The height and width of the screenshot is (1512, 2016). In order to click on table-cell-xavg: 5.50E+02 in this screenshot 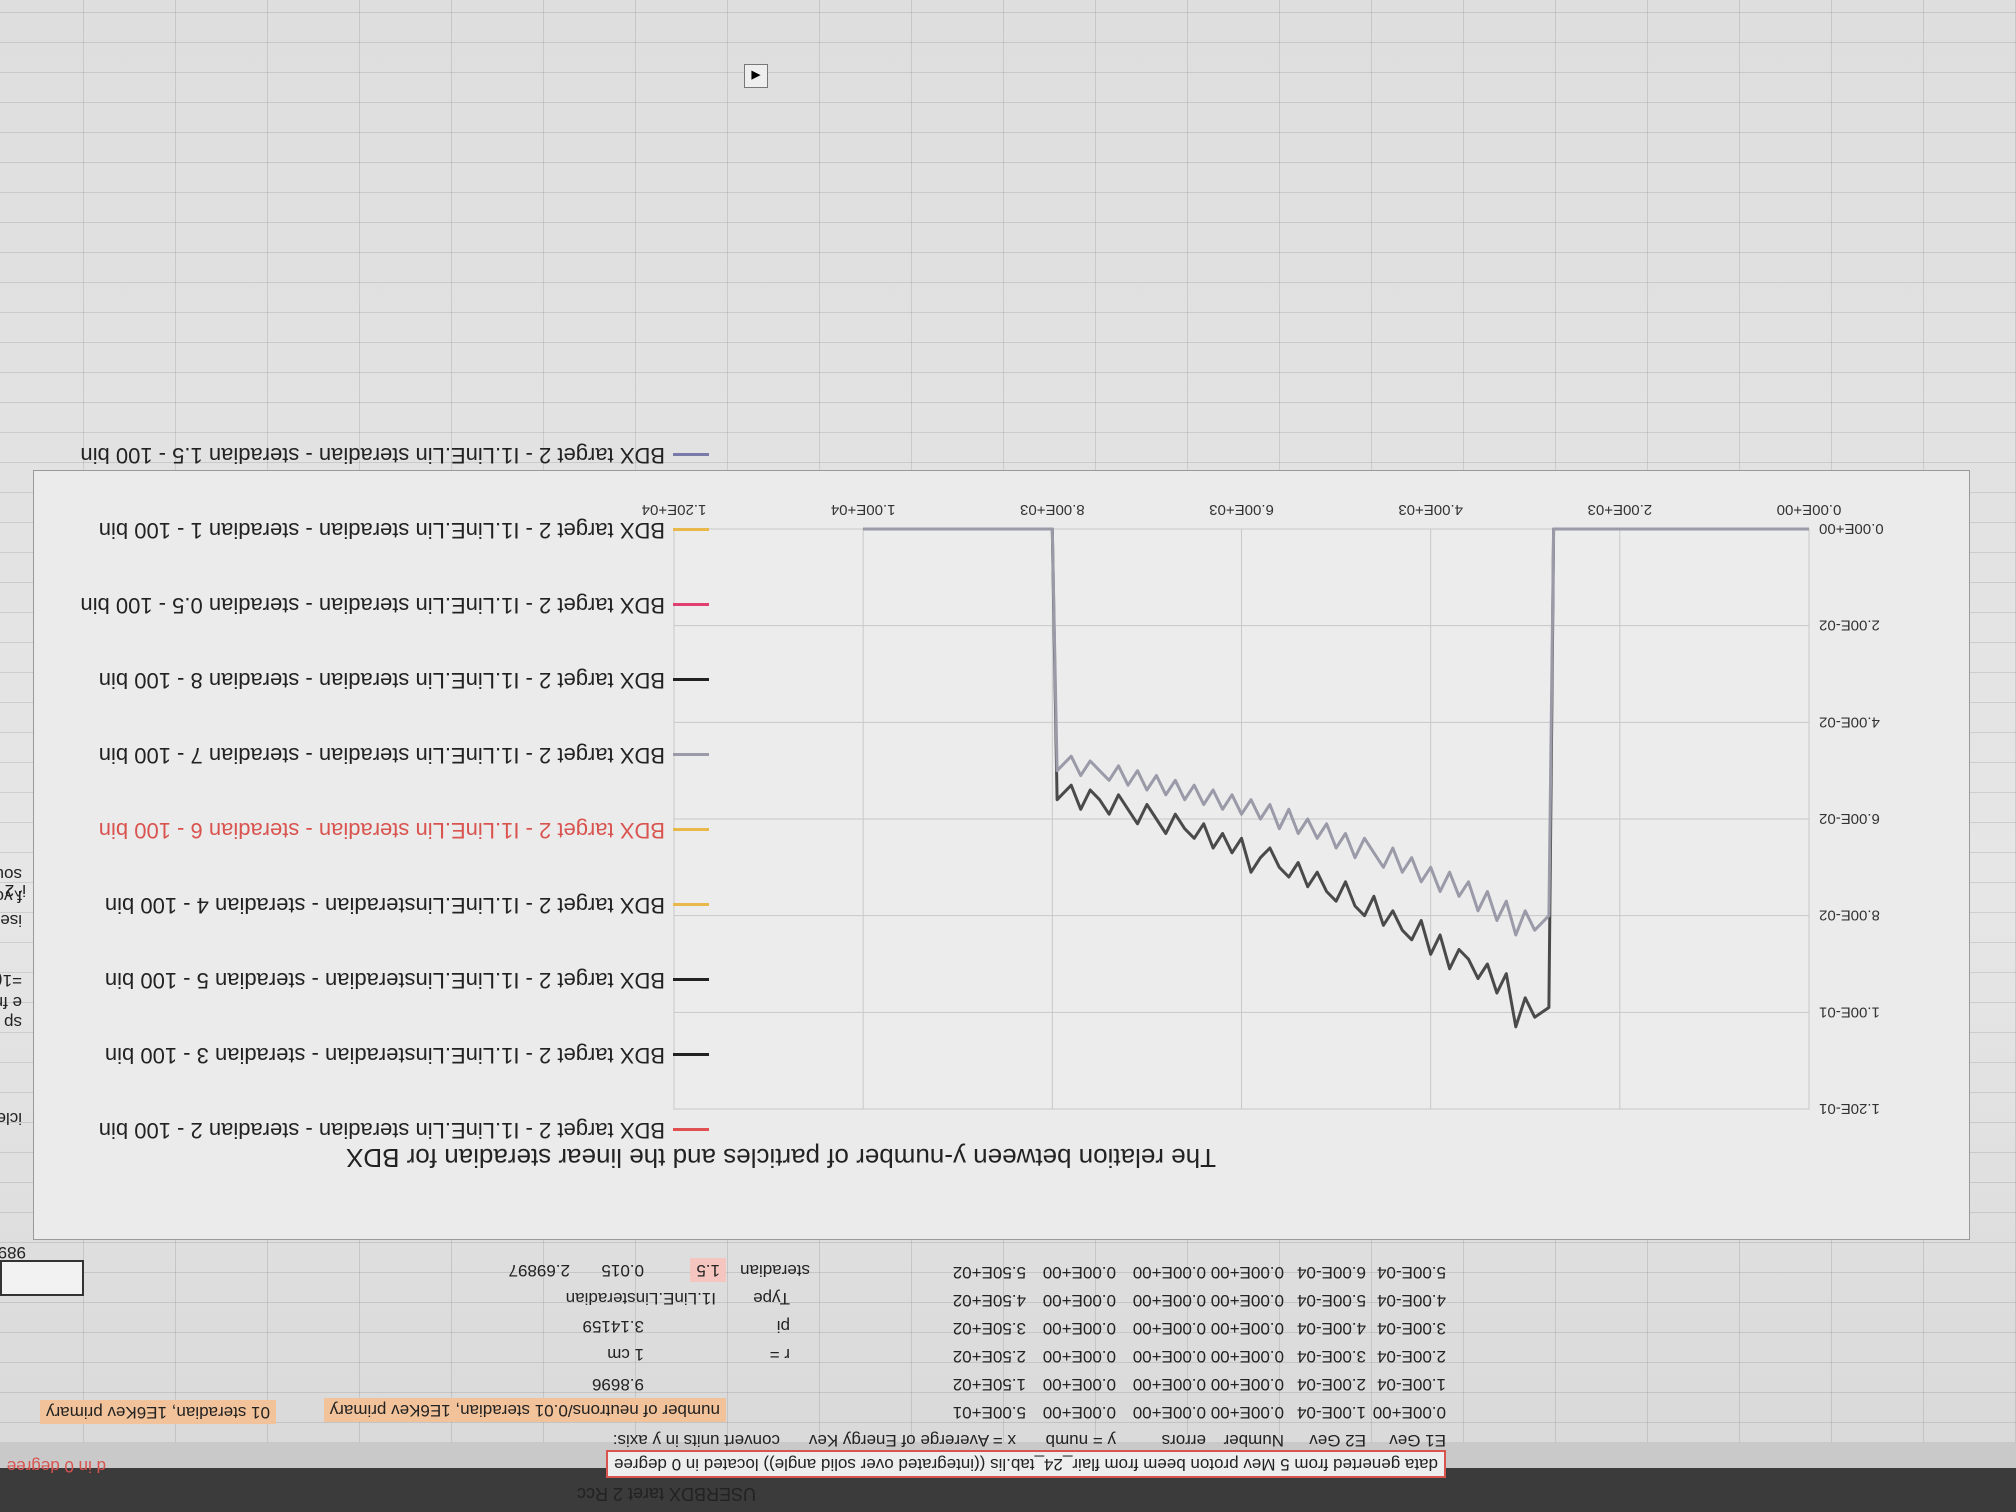, I will do `click(989, 1272)`.